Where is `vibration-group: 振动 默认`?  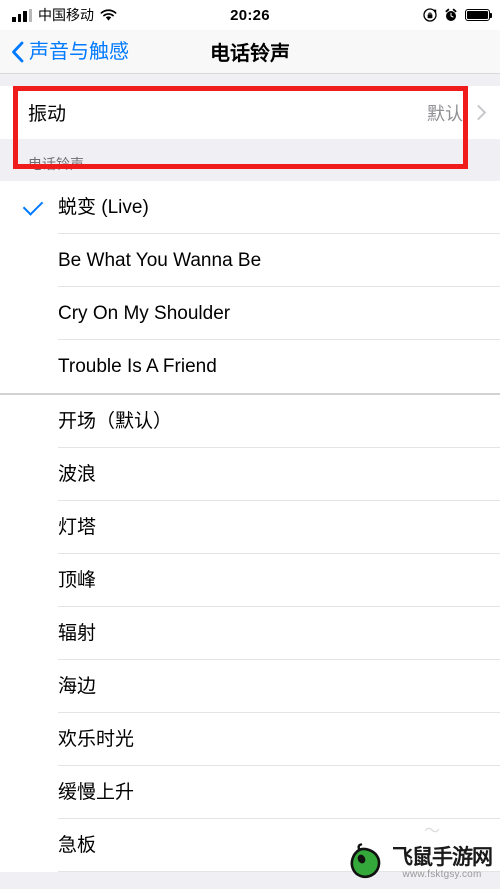 vibration-group: 振动 默认 is located at coordinates (250, 112).